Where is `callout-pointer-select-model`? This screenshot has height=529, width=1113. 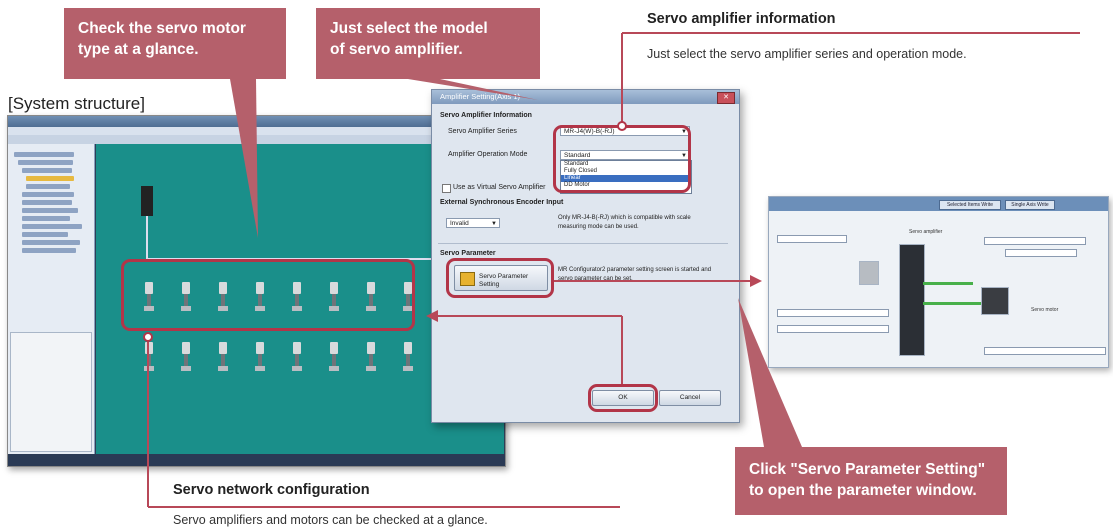
callout-pointer-select-model is located at coordinates (473, 89).